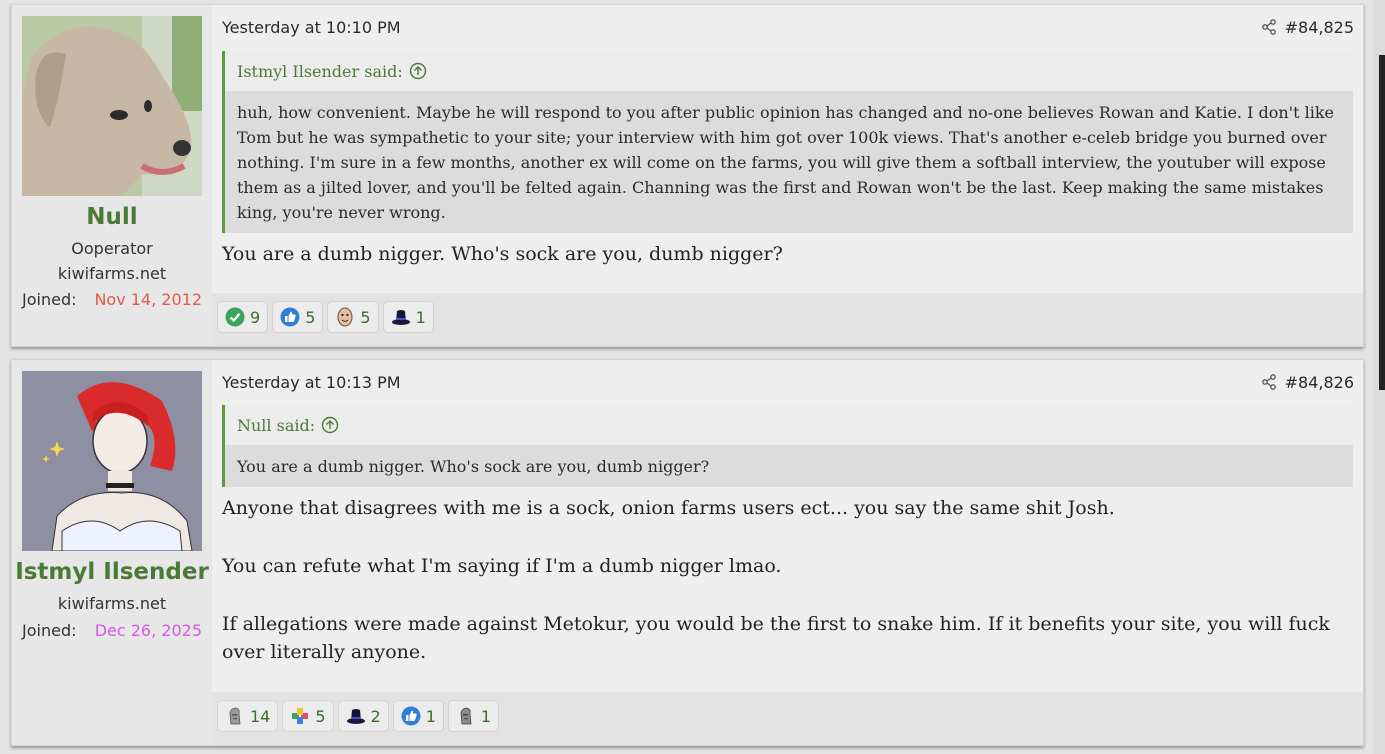  Describe the element at coordinates (235, 317) in the screenshot. I see `check-icon` at that location.